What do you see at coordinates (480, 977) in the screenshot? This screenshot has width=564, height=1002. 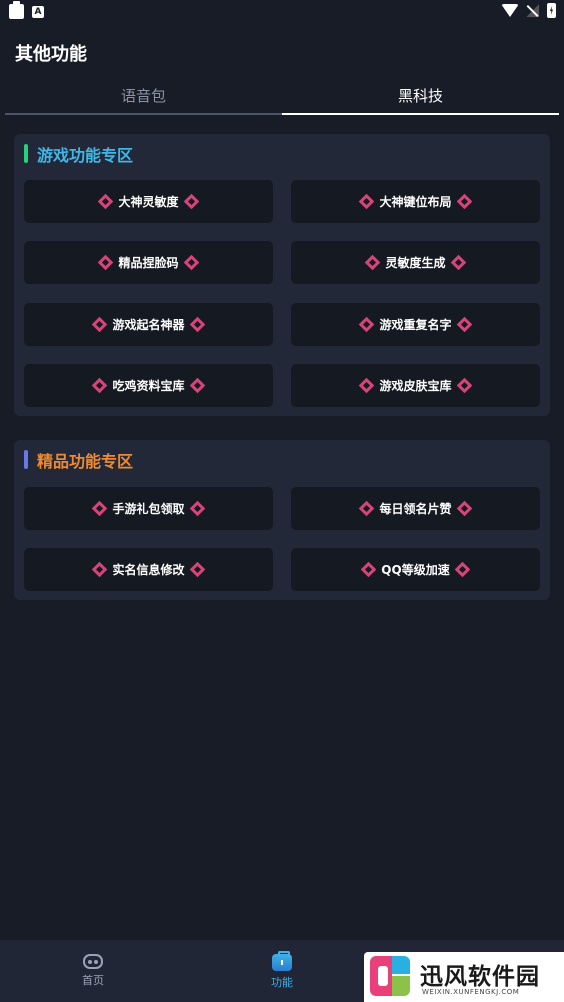 I see `watermark-name: 迅风软件园` at bounding box center [480, 977].